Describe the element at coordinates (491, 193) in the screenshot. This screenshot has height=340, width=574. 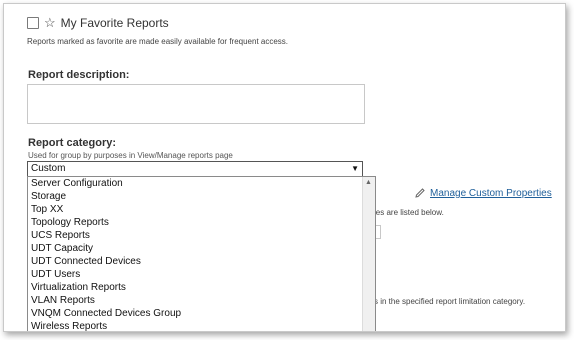
I see `manage-custom-properties-label: Manage Custom Properties` at that location.